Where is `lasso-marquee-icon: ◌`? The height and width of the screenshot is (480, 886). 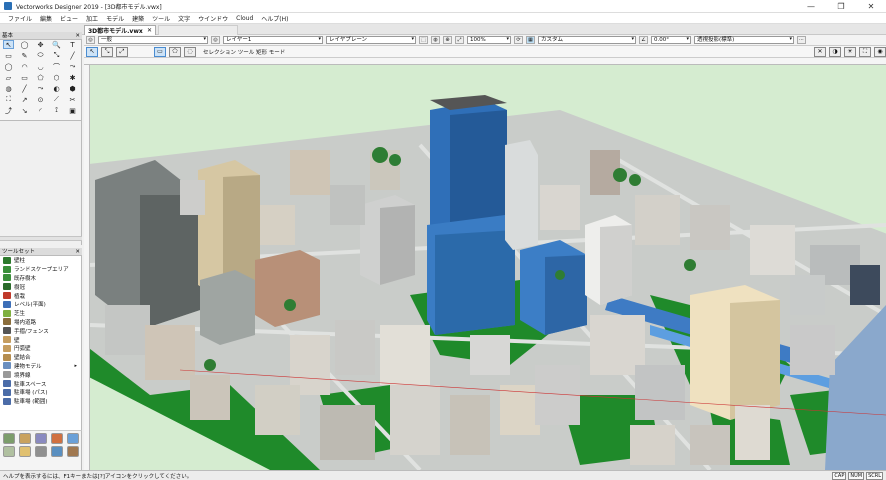
lasso-marquee-icon: ◌ is located at coordinates (190, 51).